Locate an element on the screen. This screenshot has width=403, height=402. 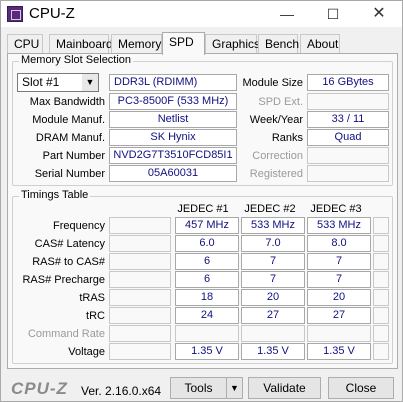
memory-type-value: DDR3L (RDIMM) is located at coordinates (173, 82).